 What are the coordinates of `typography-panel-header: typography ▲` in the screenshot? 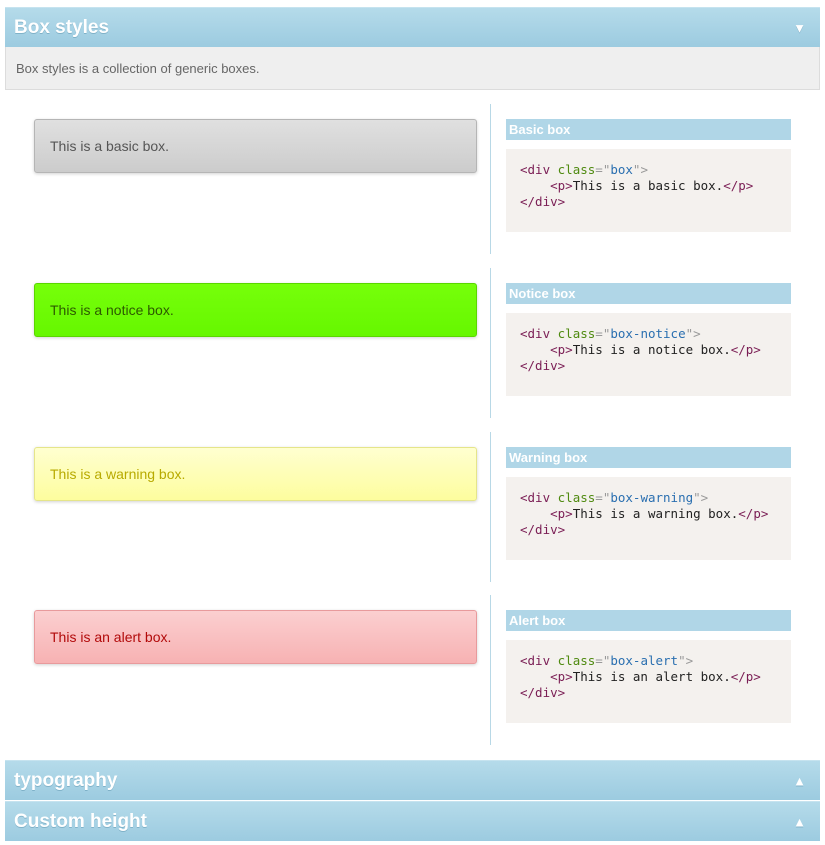 It's located at (412, 780).